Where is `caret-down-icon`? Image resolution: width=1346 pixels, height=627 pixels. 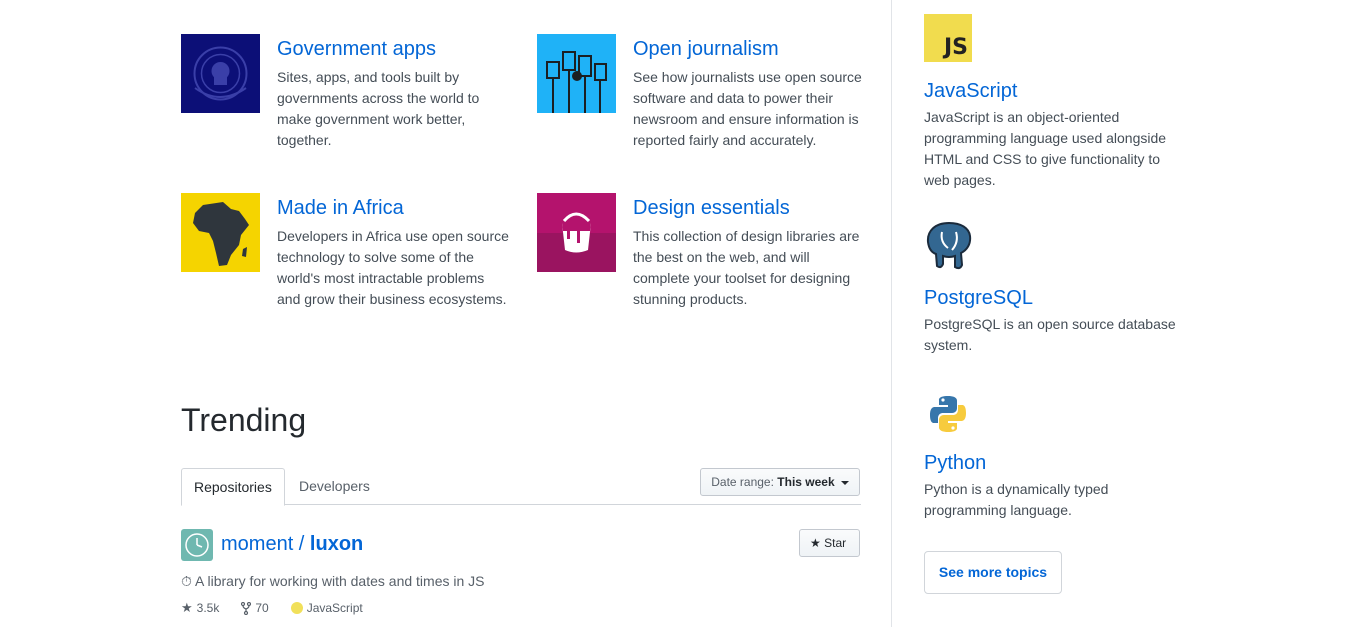
caret-down-icon is located at coordinates (845, 482).